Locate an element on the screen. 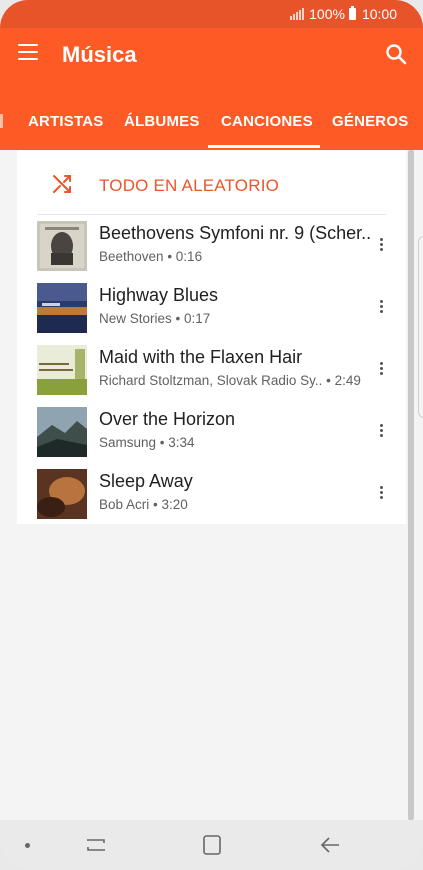 This screenshot has width=423, height=870. song-title: Over the Horizon is located at coordinates (167, 419).